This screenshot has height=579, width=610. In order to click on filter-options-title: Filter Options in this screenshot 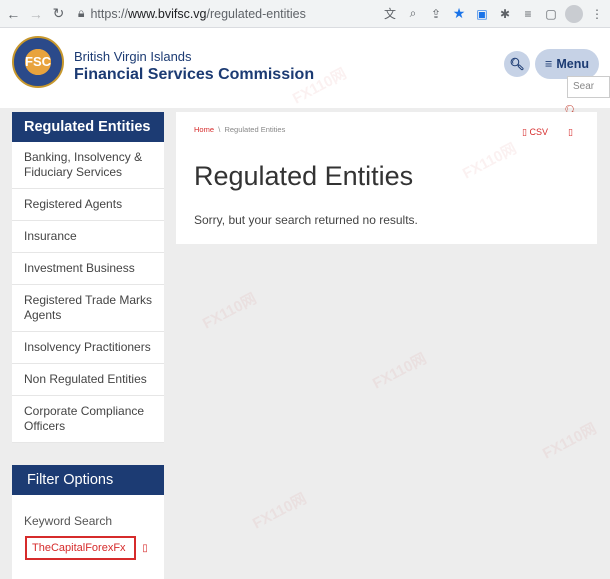, I will do `click(88, 480)`.